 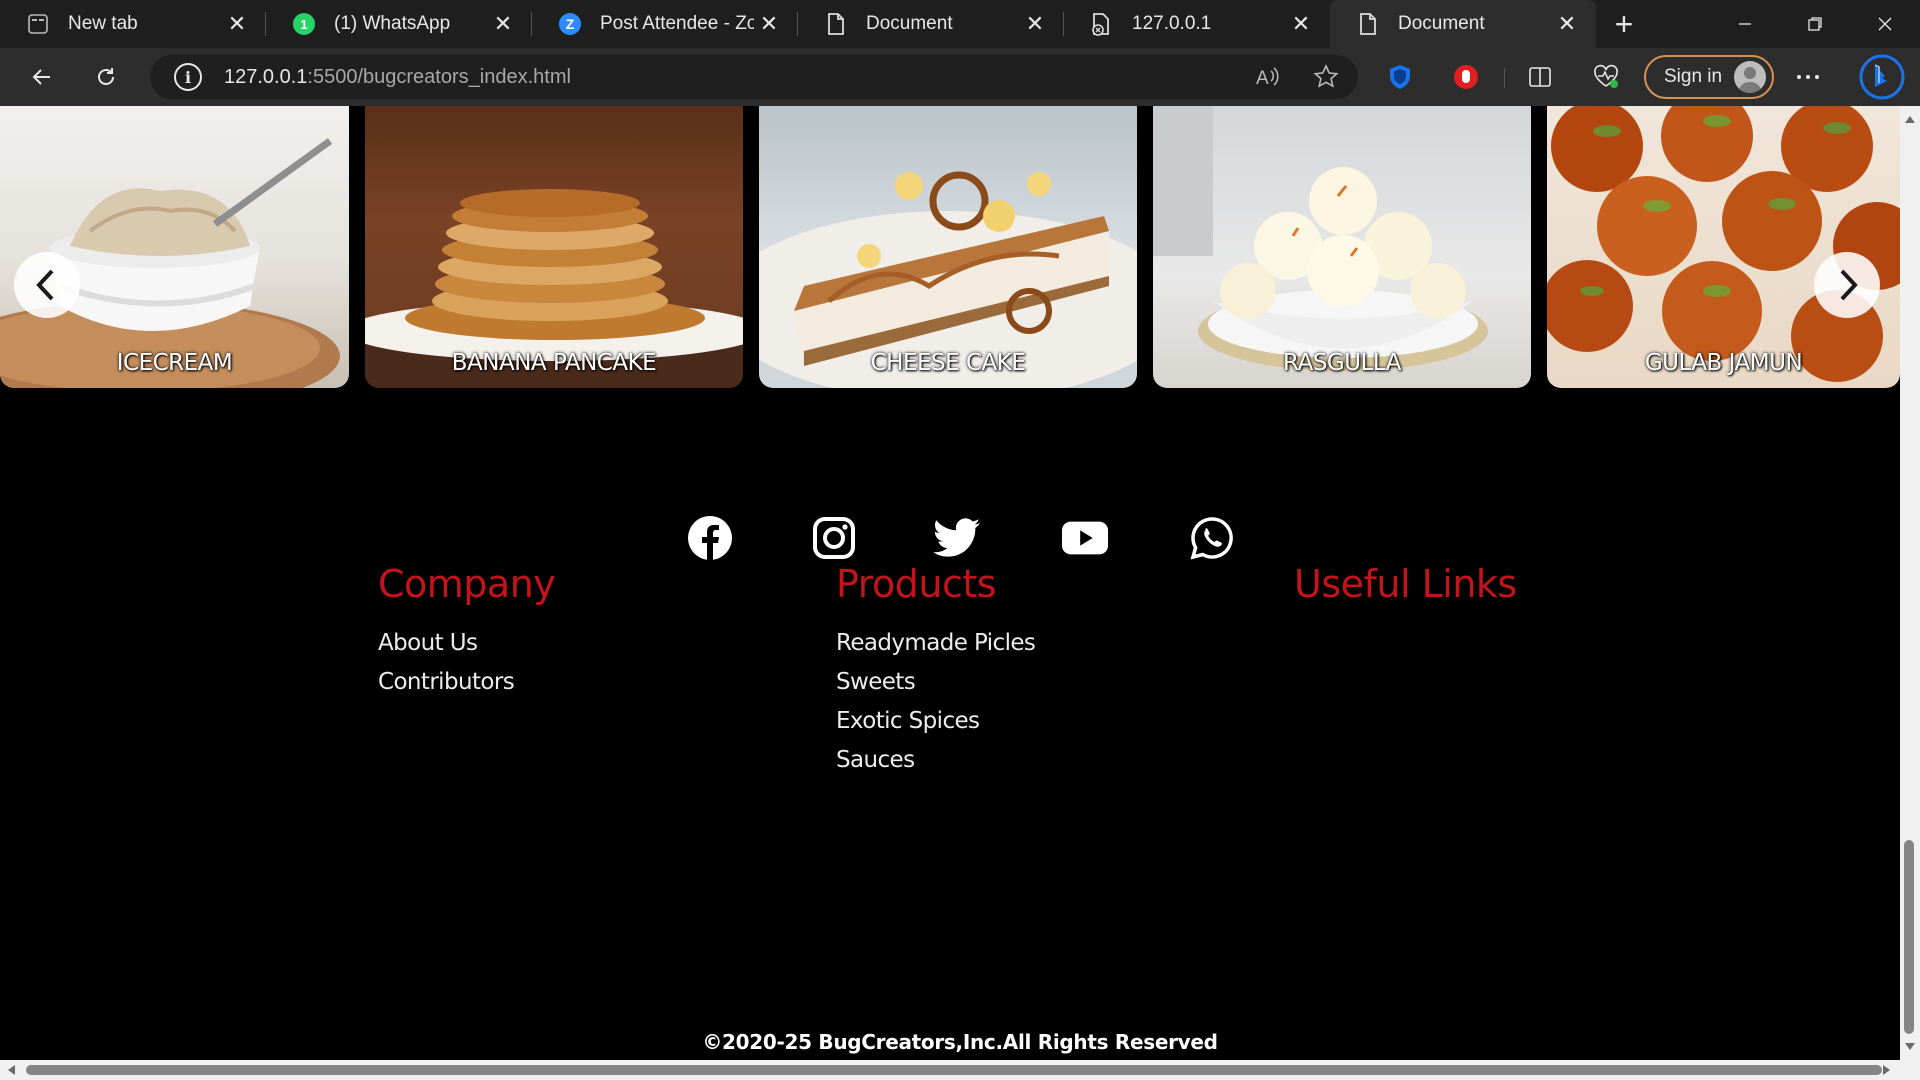 What do you see at coordinates (957, 538) in the screenshot?
I see `twitter-icon` at bounding box center [957, 538].